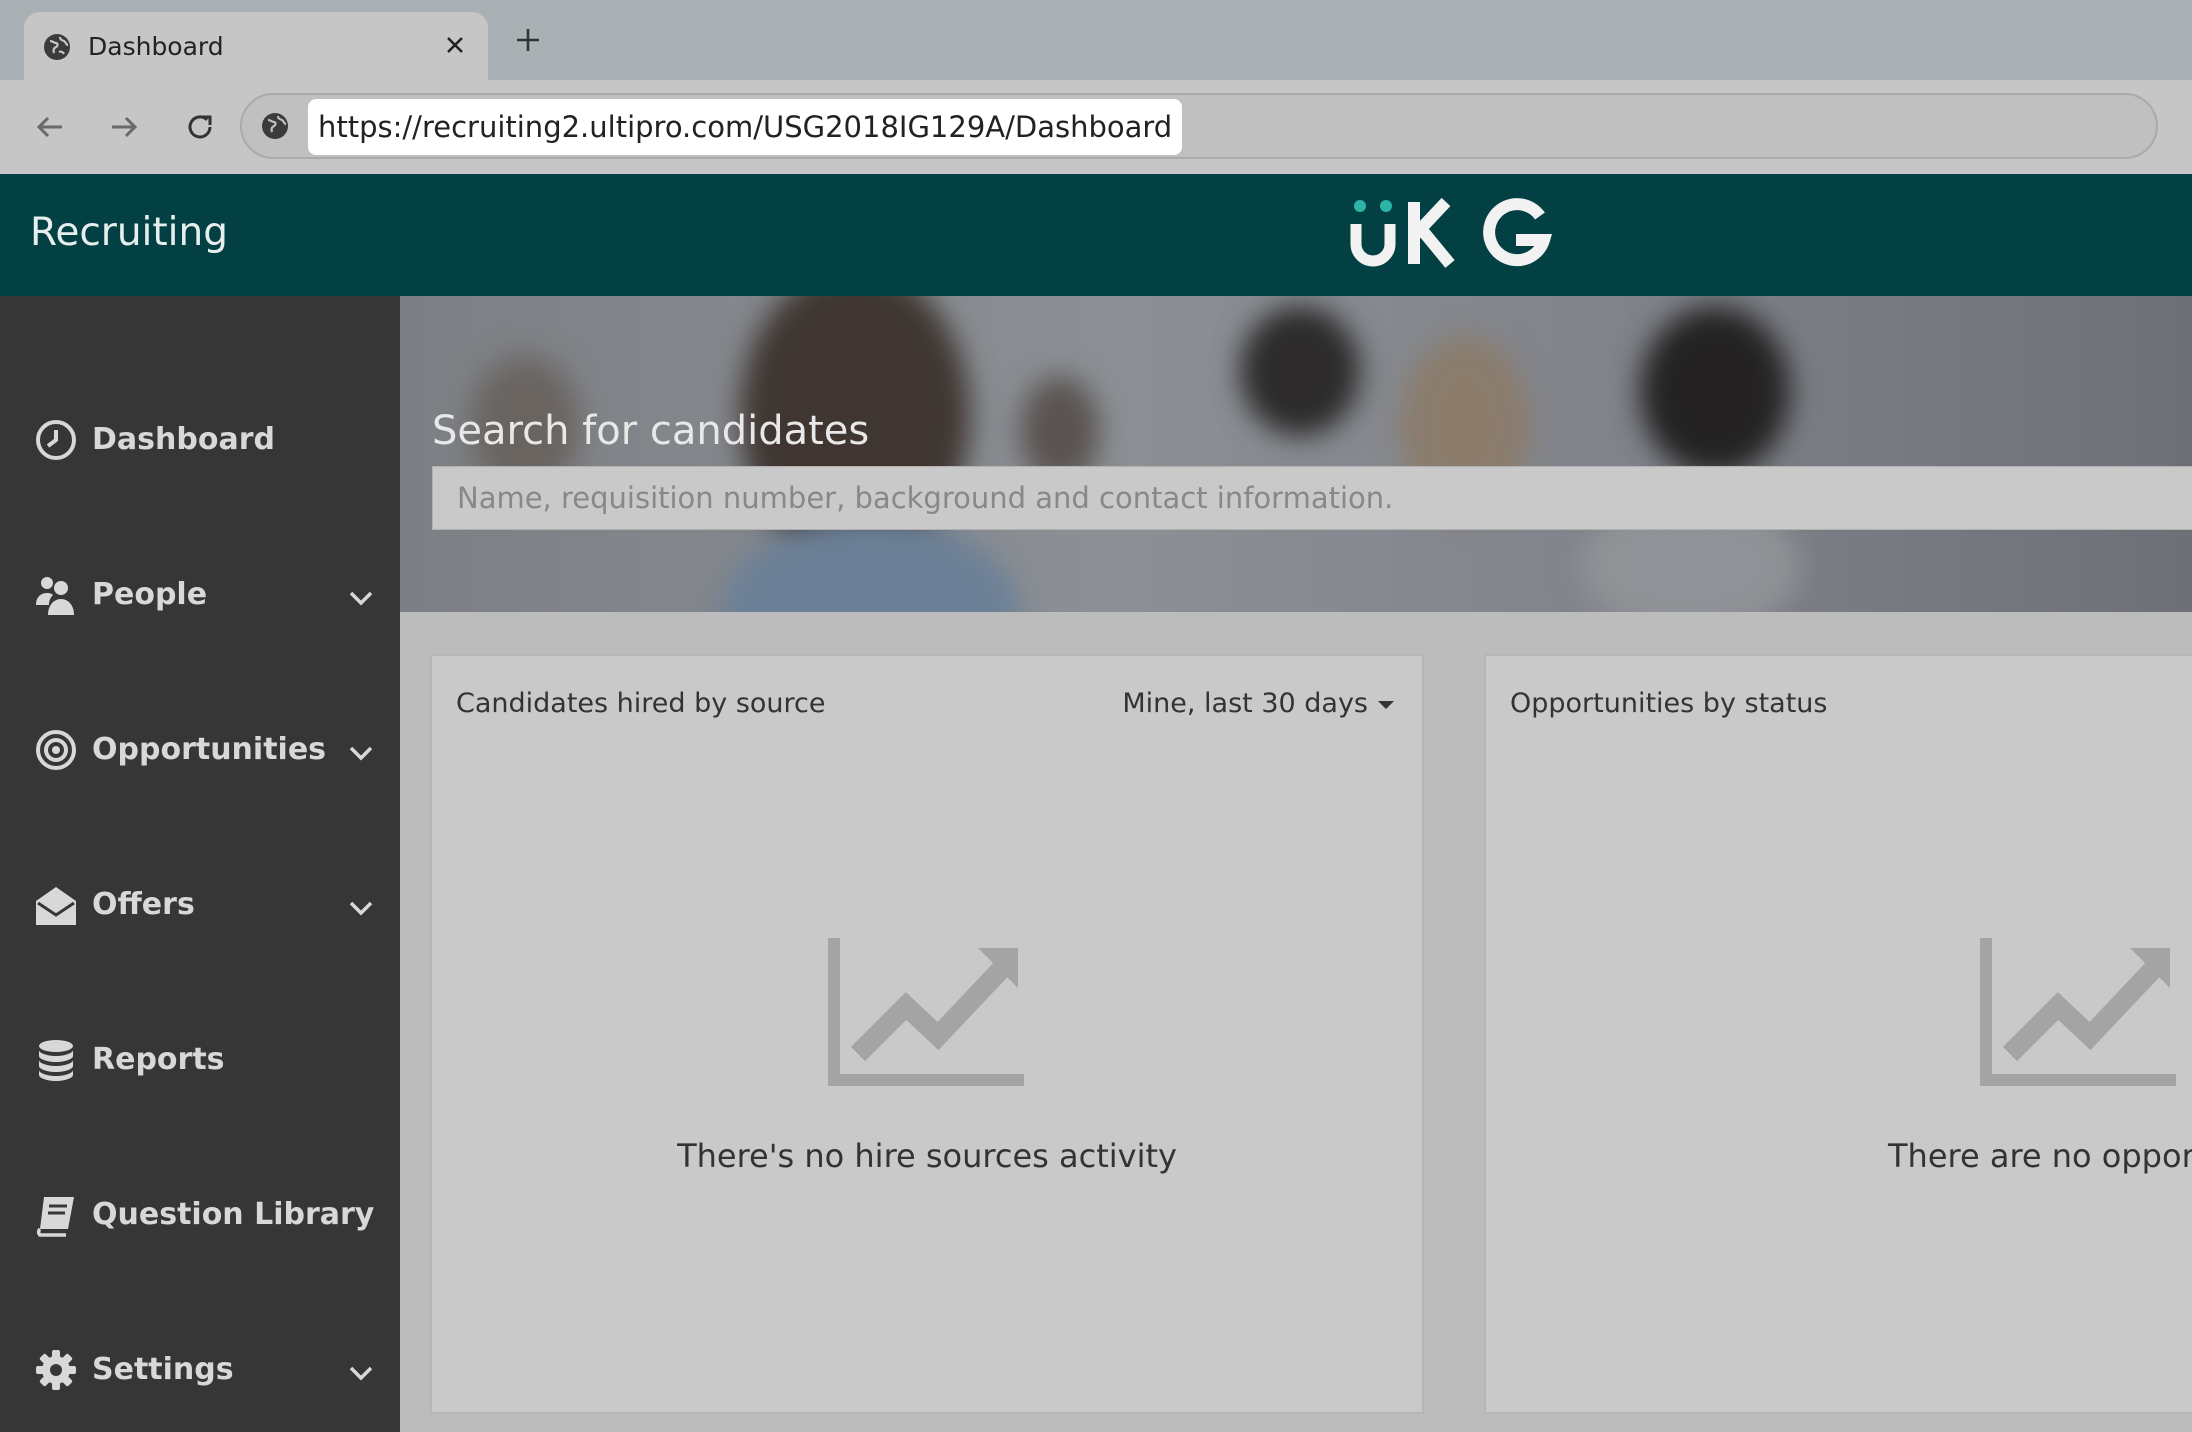  What do you see at coordinates (1096, 235) in the screenshot?
I see `app-header: Recruiting` at bounding box center [1096, 235].